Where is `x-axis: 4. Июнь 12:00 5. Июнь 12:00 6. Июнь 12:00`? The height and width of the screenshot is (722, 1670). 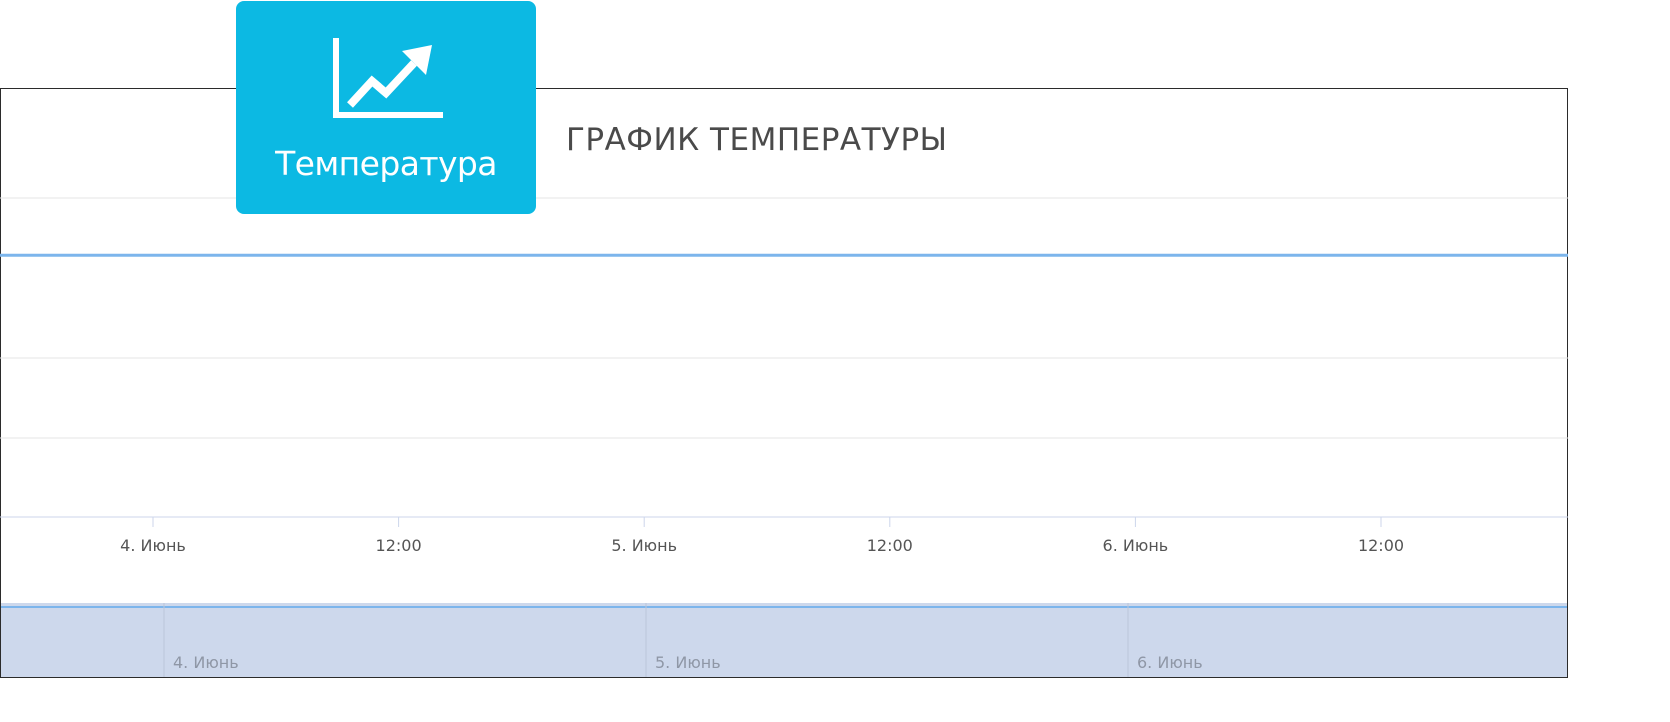 x-axis: 4. Июнь 12:00 5. Июнь 12:00 6. Июнь 12:00 is located at coordinates (784, 535).